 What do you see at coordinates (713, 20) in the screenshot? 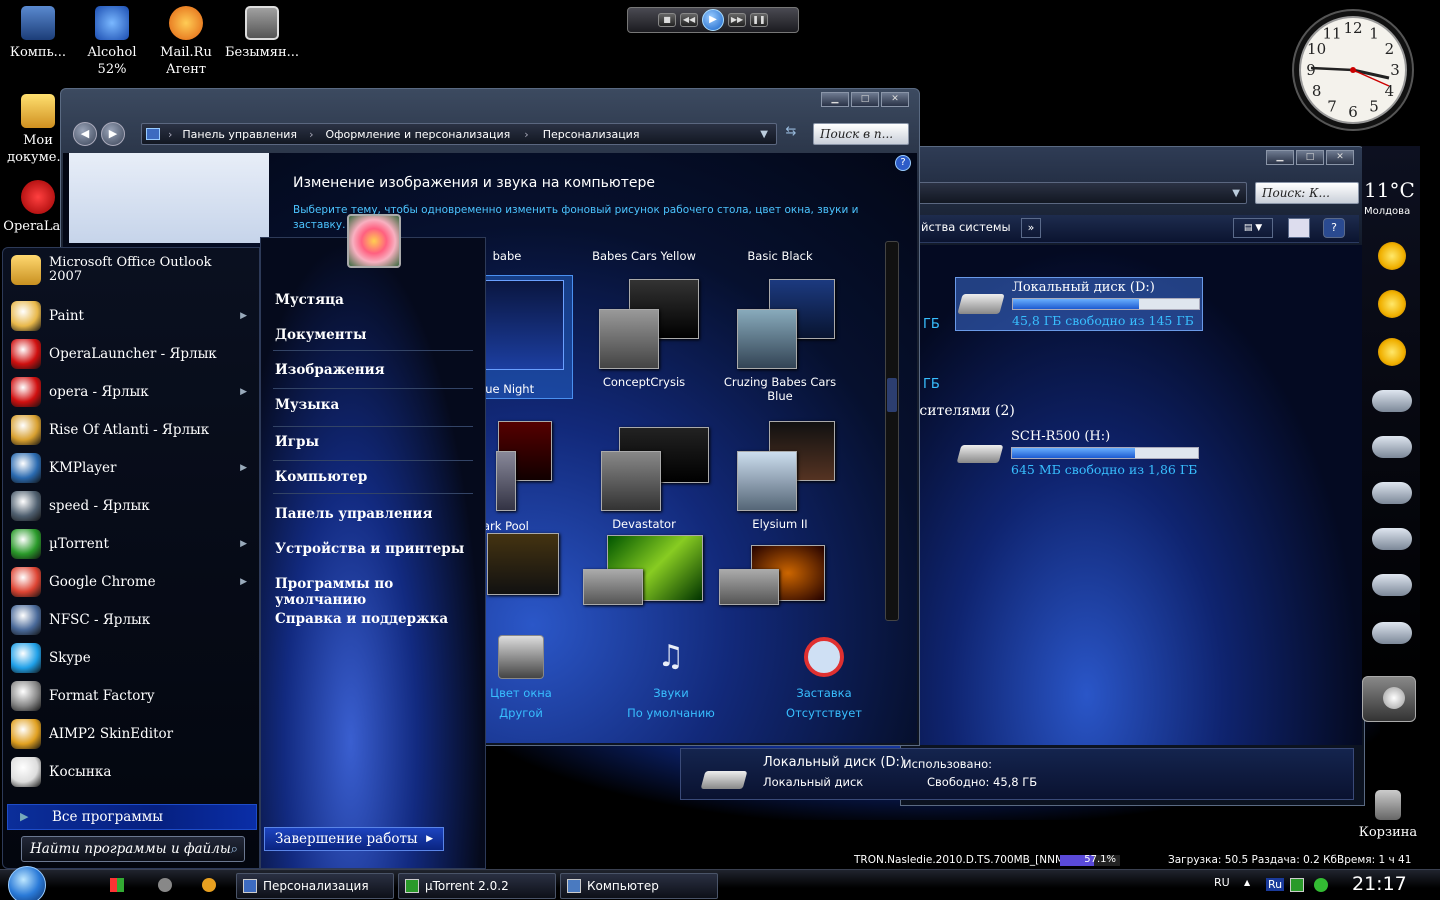
I see `play-button: ▶` at bounding box center [713, 20].